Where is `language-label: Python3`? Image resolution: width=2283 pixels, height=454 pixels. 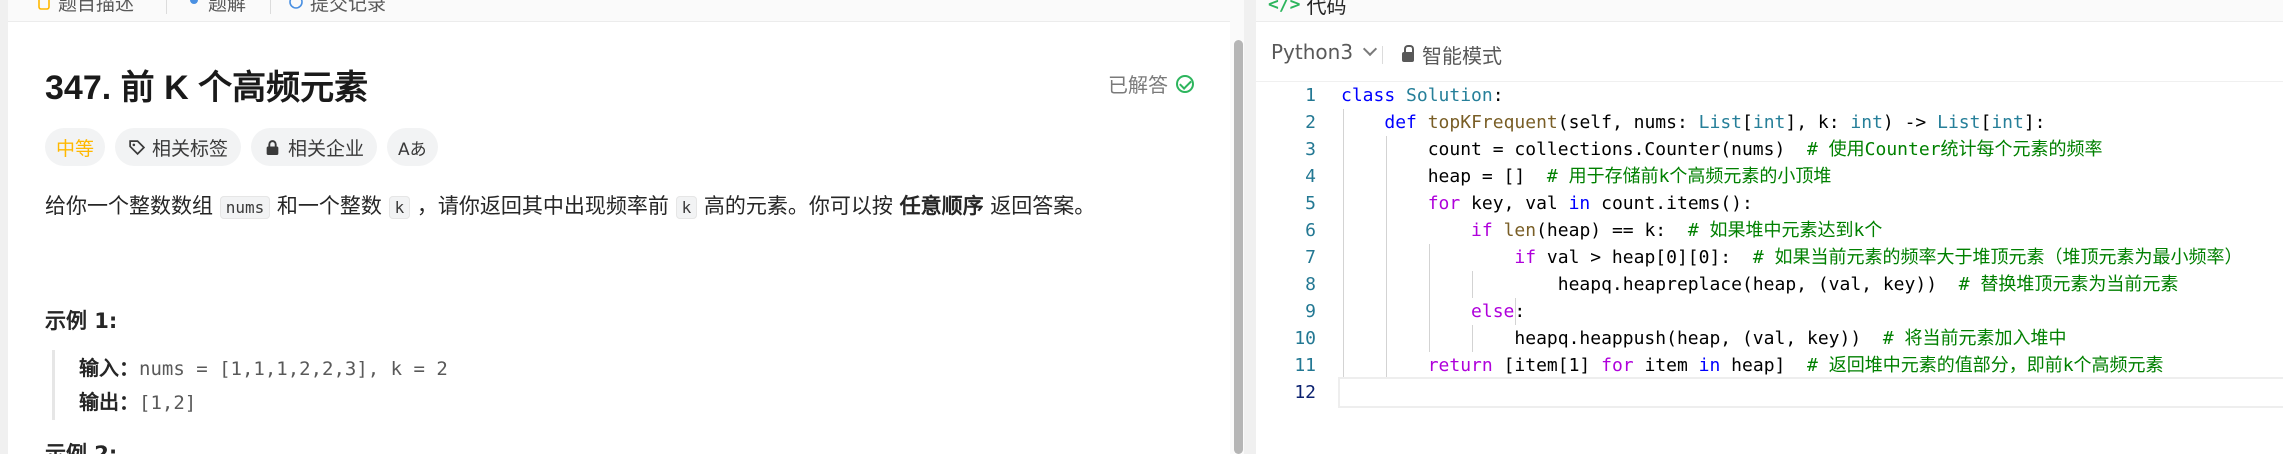 language-label: Python3 is located at coordinates (1312, 52).